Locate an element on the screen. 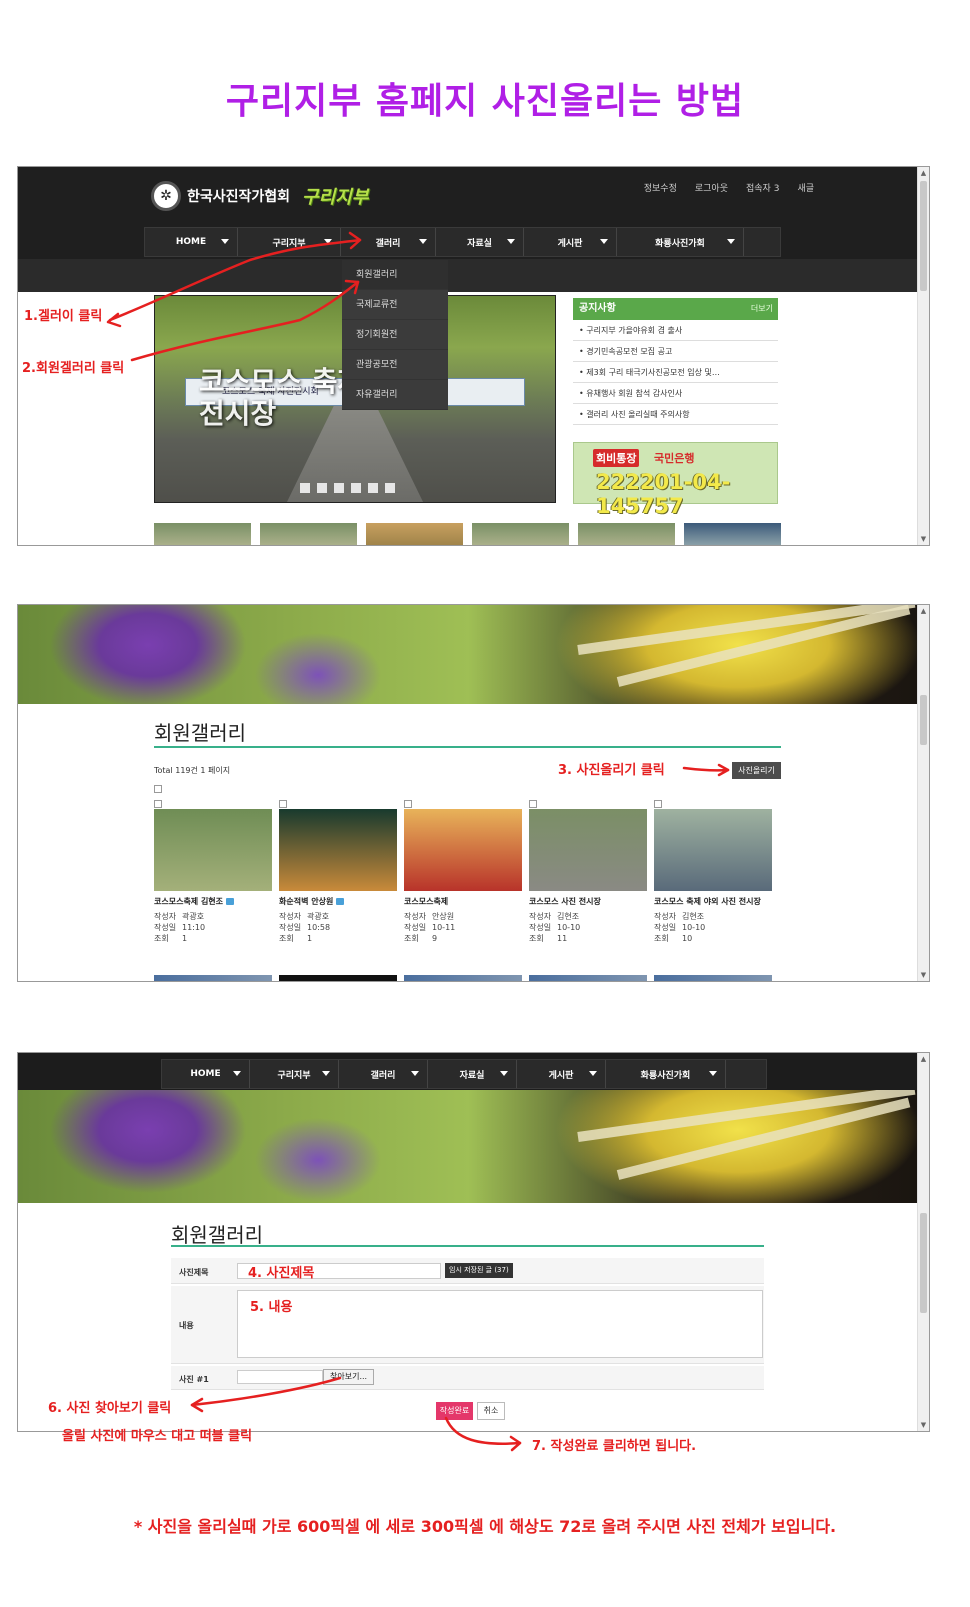 The image size is (970, 1607). link-logout: 로그아웃 is located at coordinates (711, 187).